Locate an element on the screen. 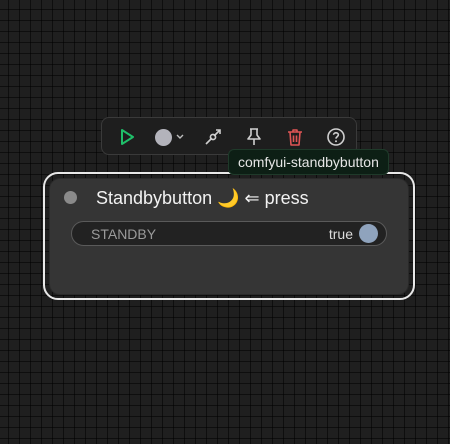 The height and width of the screenshot is (444, 450). run-button is located at coordinates (127, 137).